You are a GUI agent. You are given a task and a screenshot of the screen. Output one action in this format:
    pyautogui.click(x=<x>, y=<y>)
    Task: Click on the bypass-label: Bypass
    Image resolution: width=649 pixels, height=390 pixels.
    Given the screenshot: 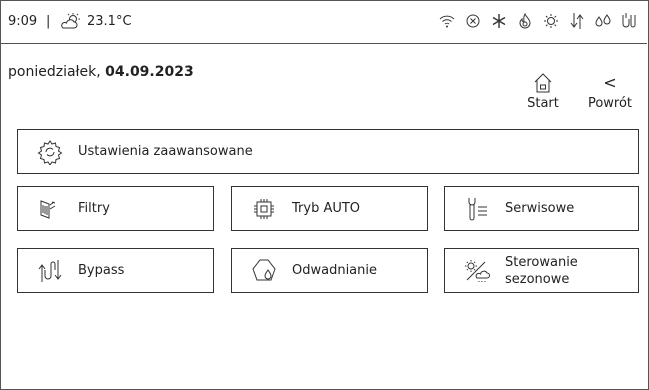 What is the action you would take?
    pyautogui.click(x=101, y=270)
    